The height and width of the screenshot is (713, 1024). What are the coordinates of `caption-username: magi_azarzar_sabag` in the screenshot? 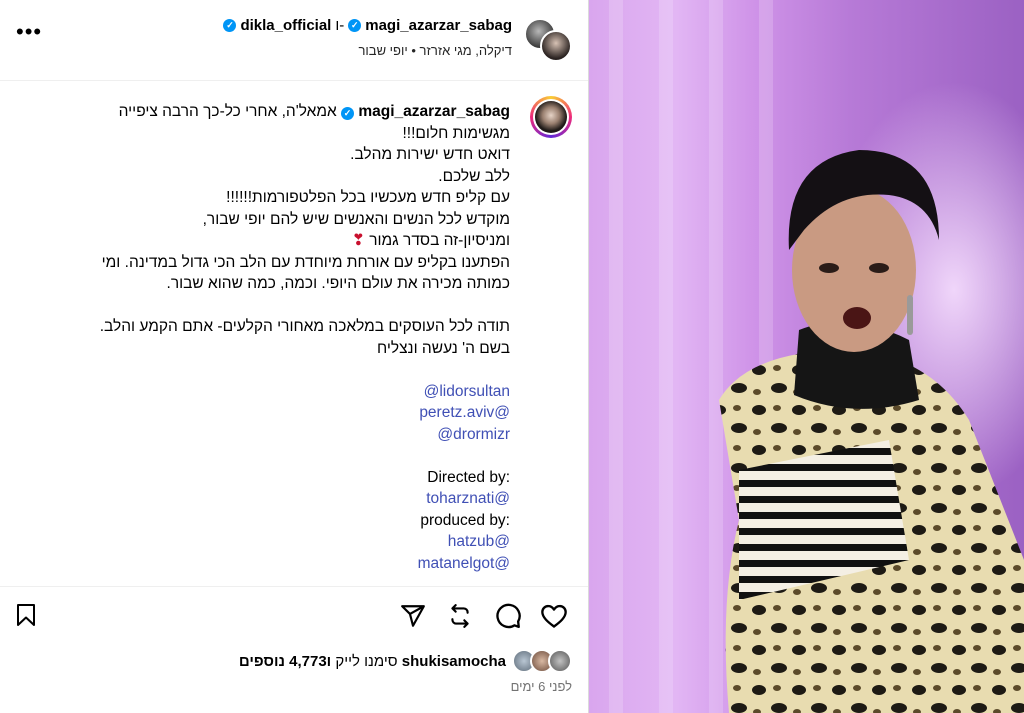 It's located at (434, 111).